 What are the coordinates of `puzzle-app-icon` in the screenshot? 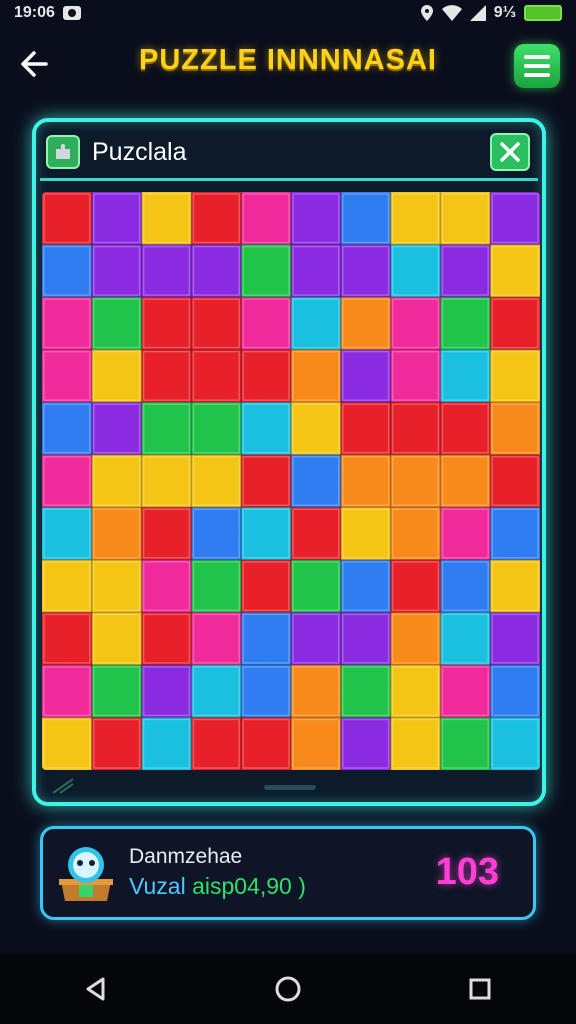 It's located at (63, 152).